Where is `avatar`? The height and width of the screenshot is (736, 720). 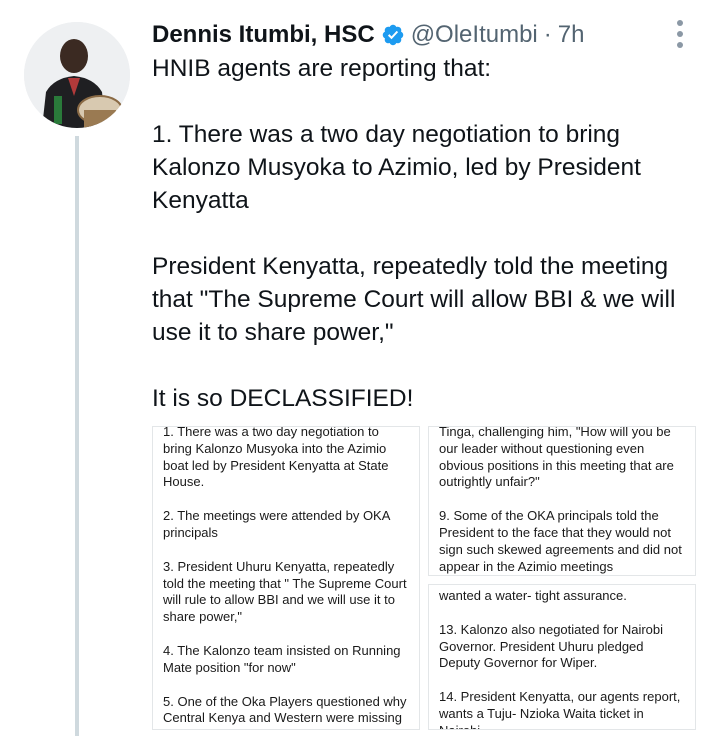
avatar is located at coordinates (77, 75).